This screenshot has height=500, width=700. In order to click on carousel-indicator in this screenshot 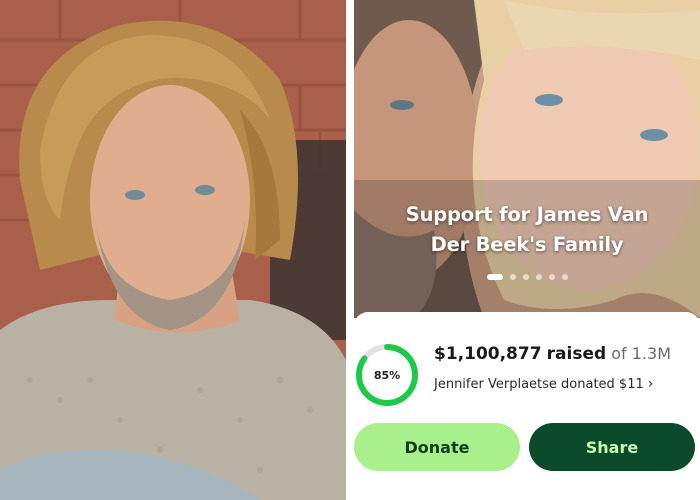, I will do `click(527, 277)`.